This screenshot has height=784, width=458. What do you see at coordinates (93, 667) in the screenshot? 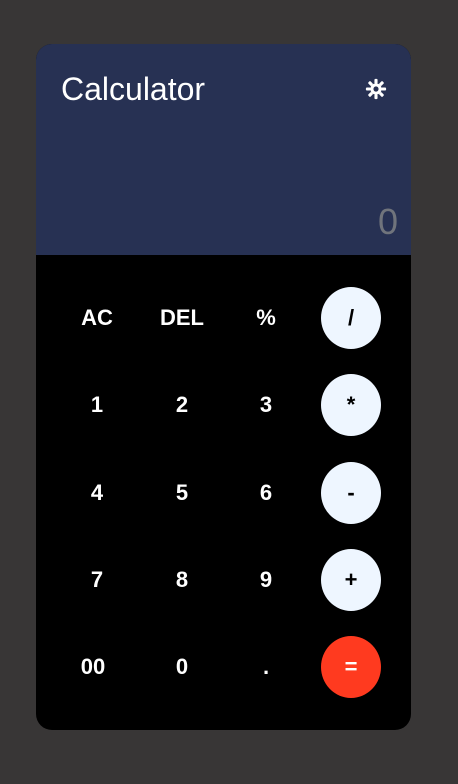
I see `double-zero-button: 00` at bounding box center [93, 667].